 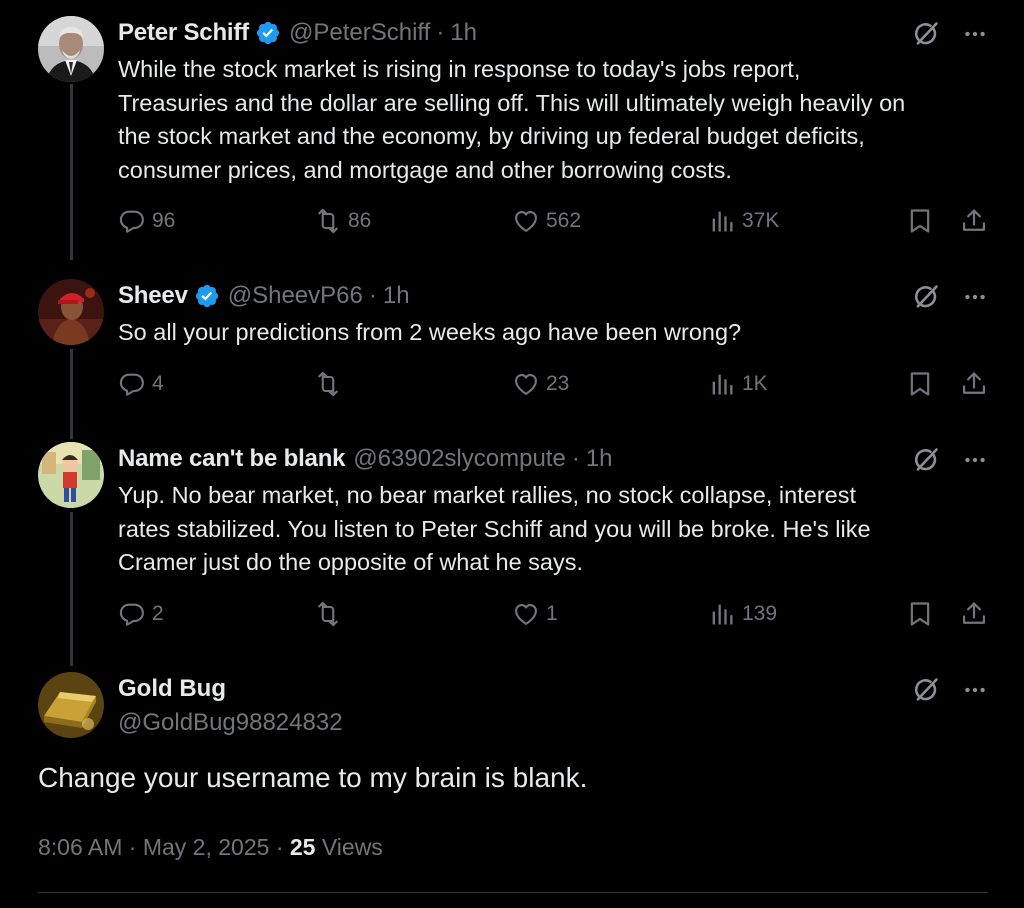 What do you see at coordinates (71, 312) in the screenshot?
I see `avatar-sheev` at bounding box center [71, 312].